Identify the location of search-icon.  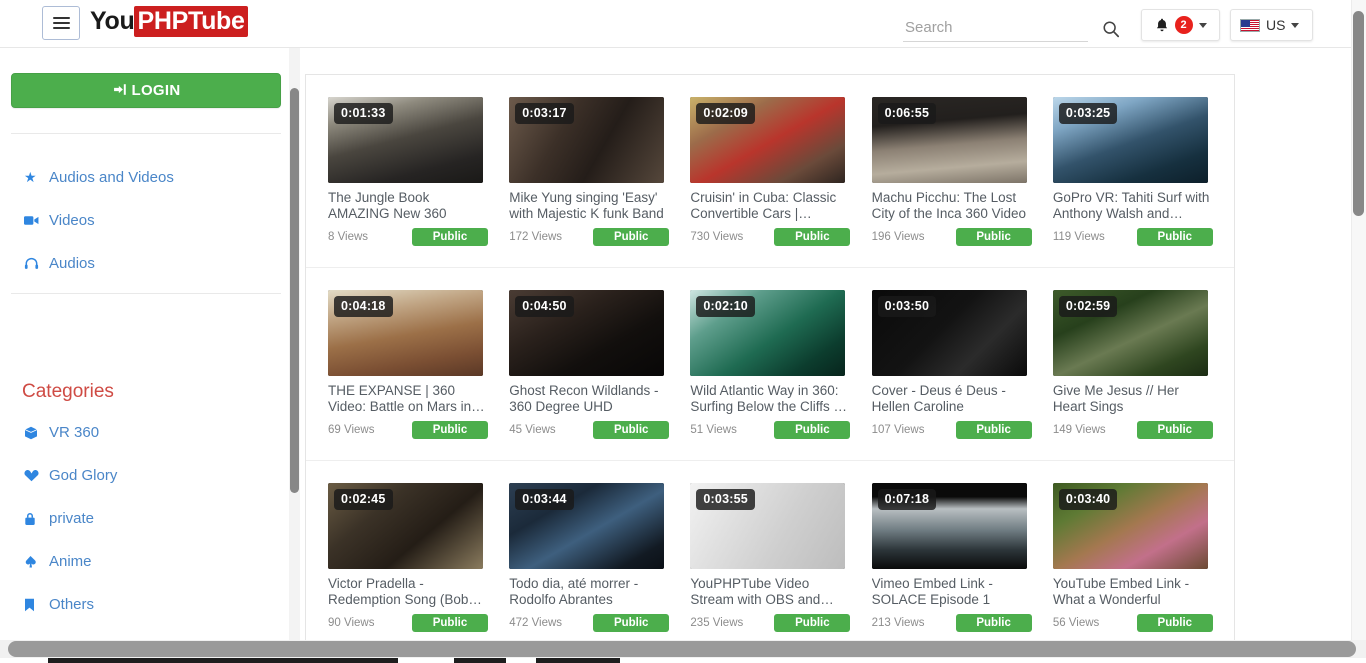
(1111, 28).